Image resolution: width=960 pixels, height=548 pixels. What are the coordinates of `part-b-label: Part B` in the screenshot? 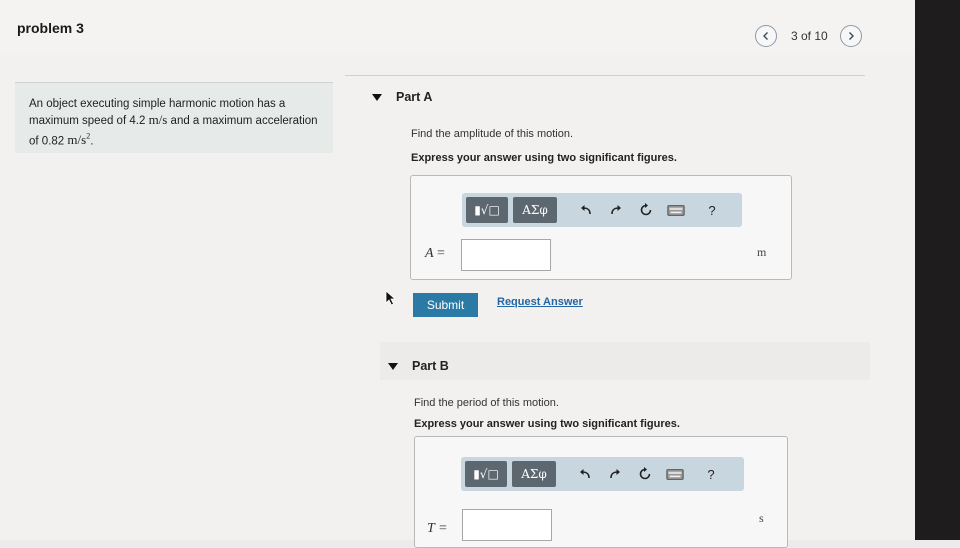 It's located at (430, 366).